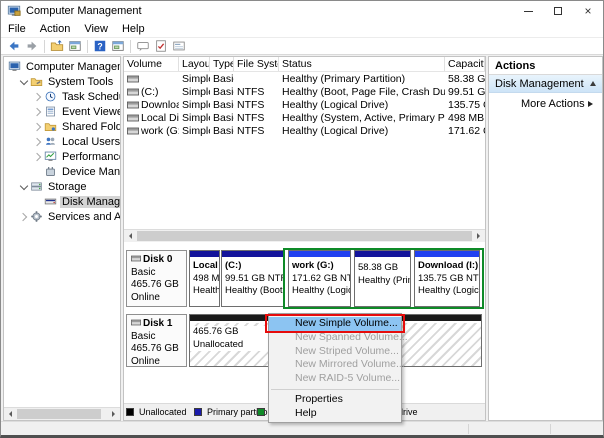 The image size is (604, 438). I want to click on split-horizontal-scrollbar, so click(304, 235).